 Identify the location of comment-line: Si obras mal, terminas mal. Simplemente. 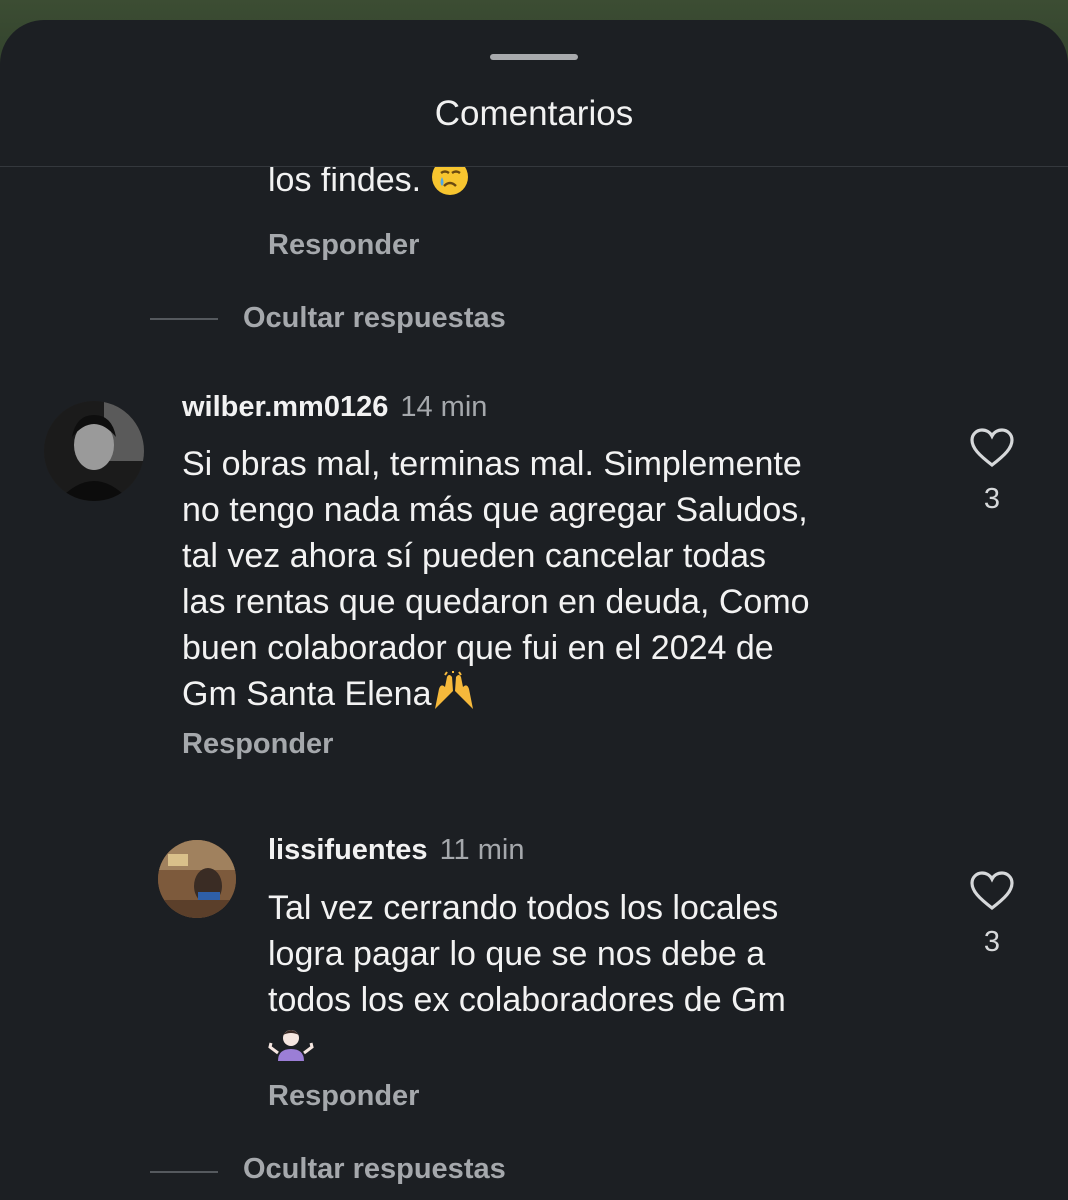
(492, 464).